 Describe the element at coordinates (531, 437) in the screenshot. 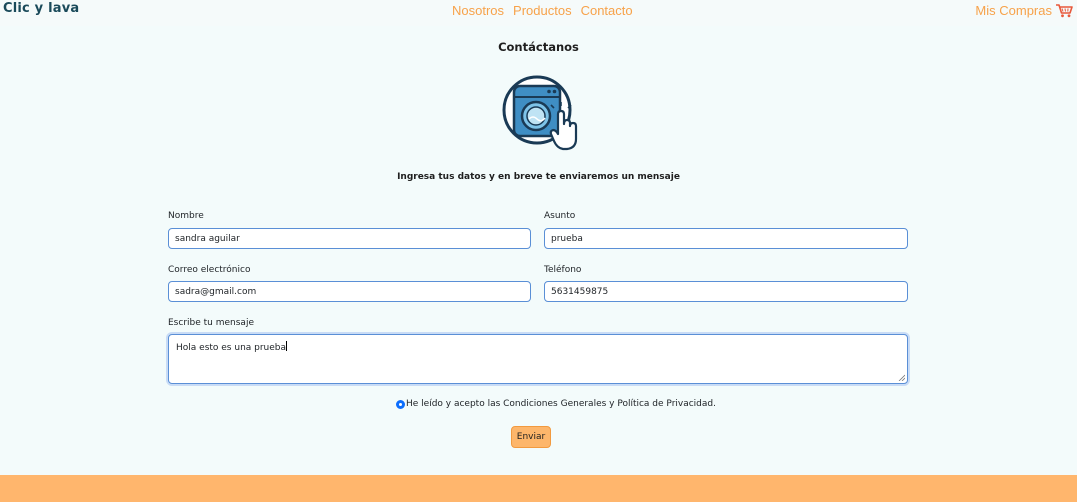

I see `submit-button: Enviar` at that location.